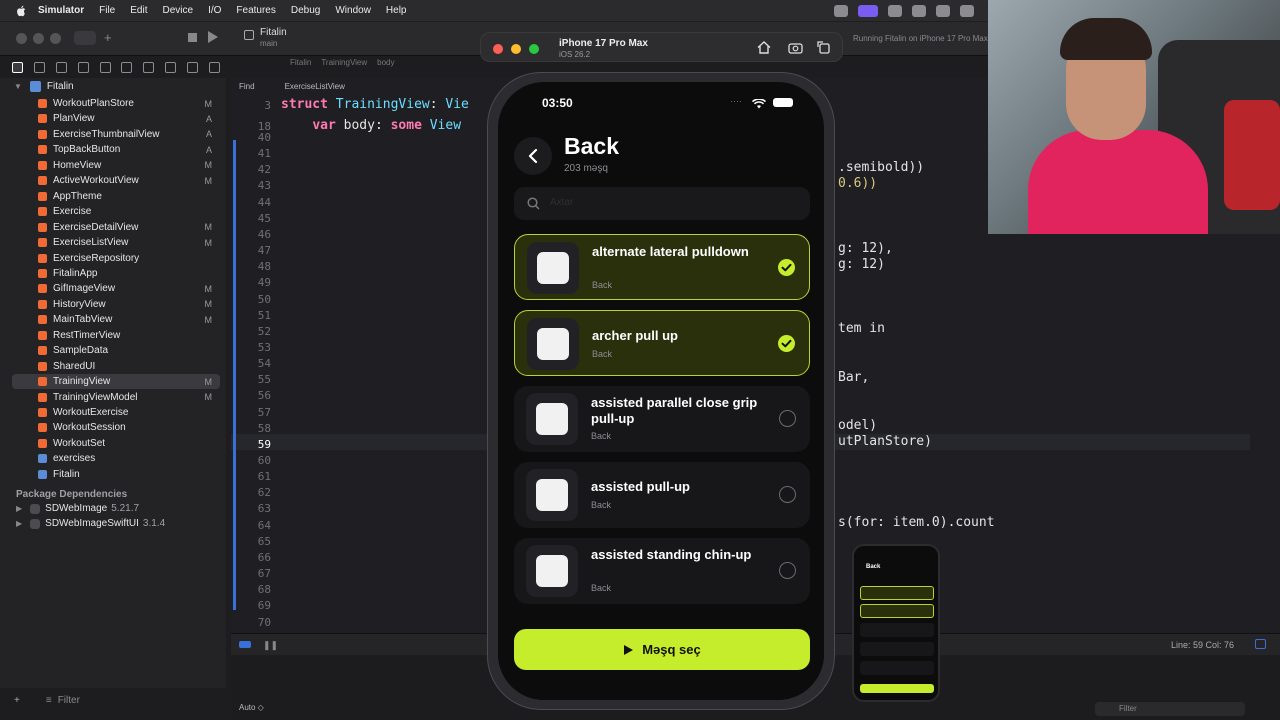  Describe the element at coordinates (117, 700) in the screenshot. I see `navigator-filter: + ≡ Filter` at that location.